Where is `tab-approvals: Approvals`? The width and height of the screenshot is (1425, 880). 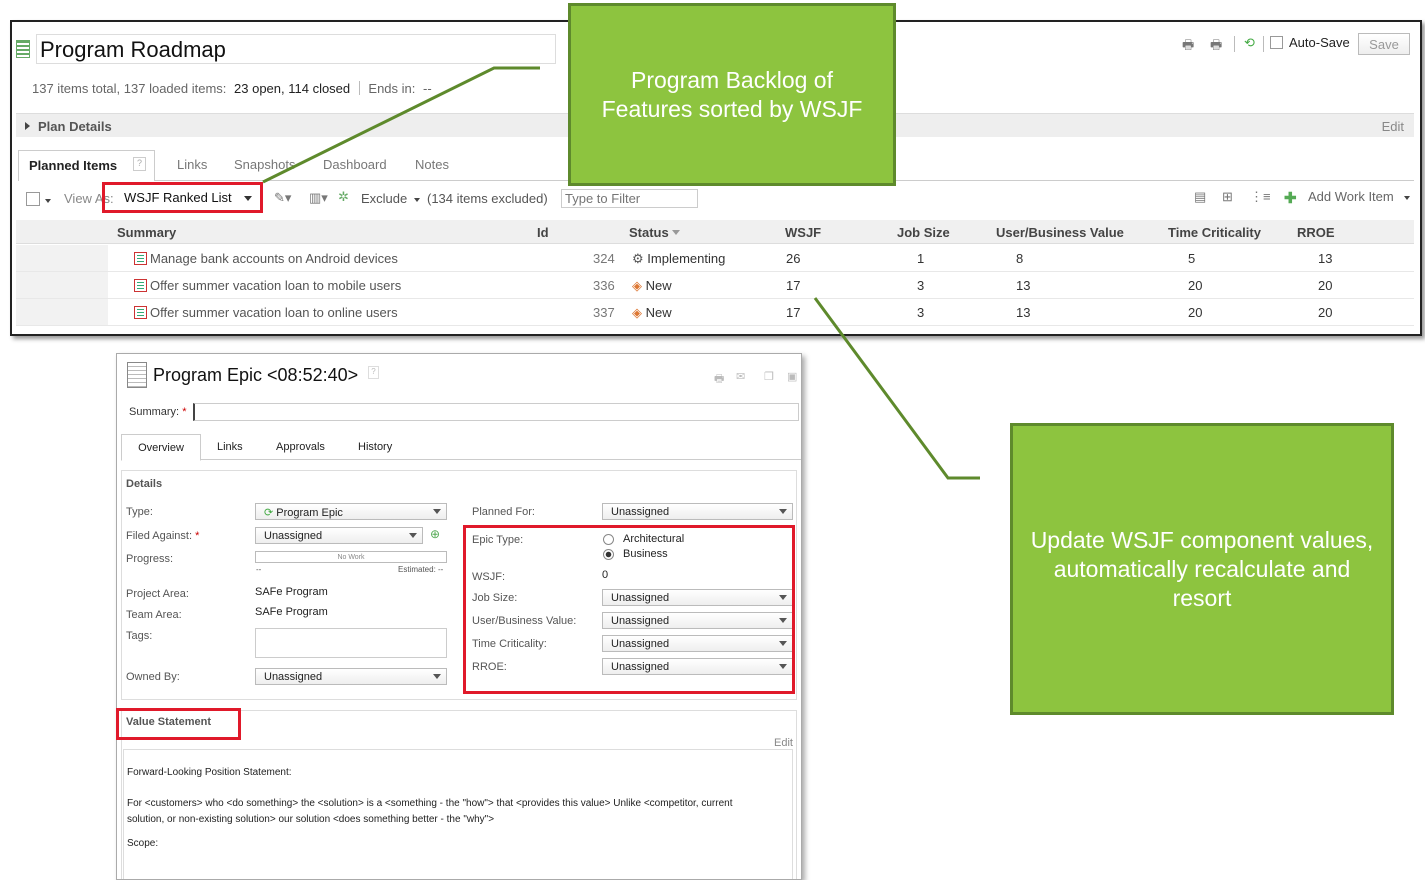 tab-approvals: Approvals is located at coordinates (300, 447).